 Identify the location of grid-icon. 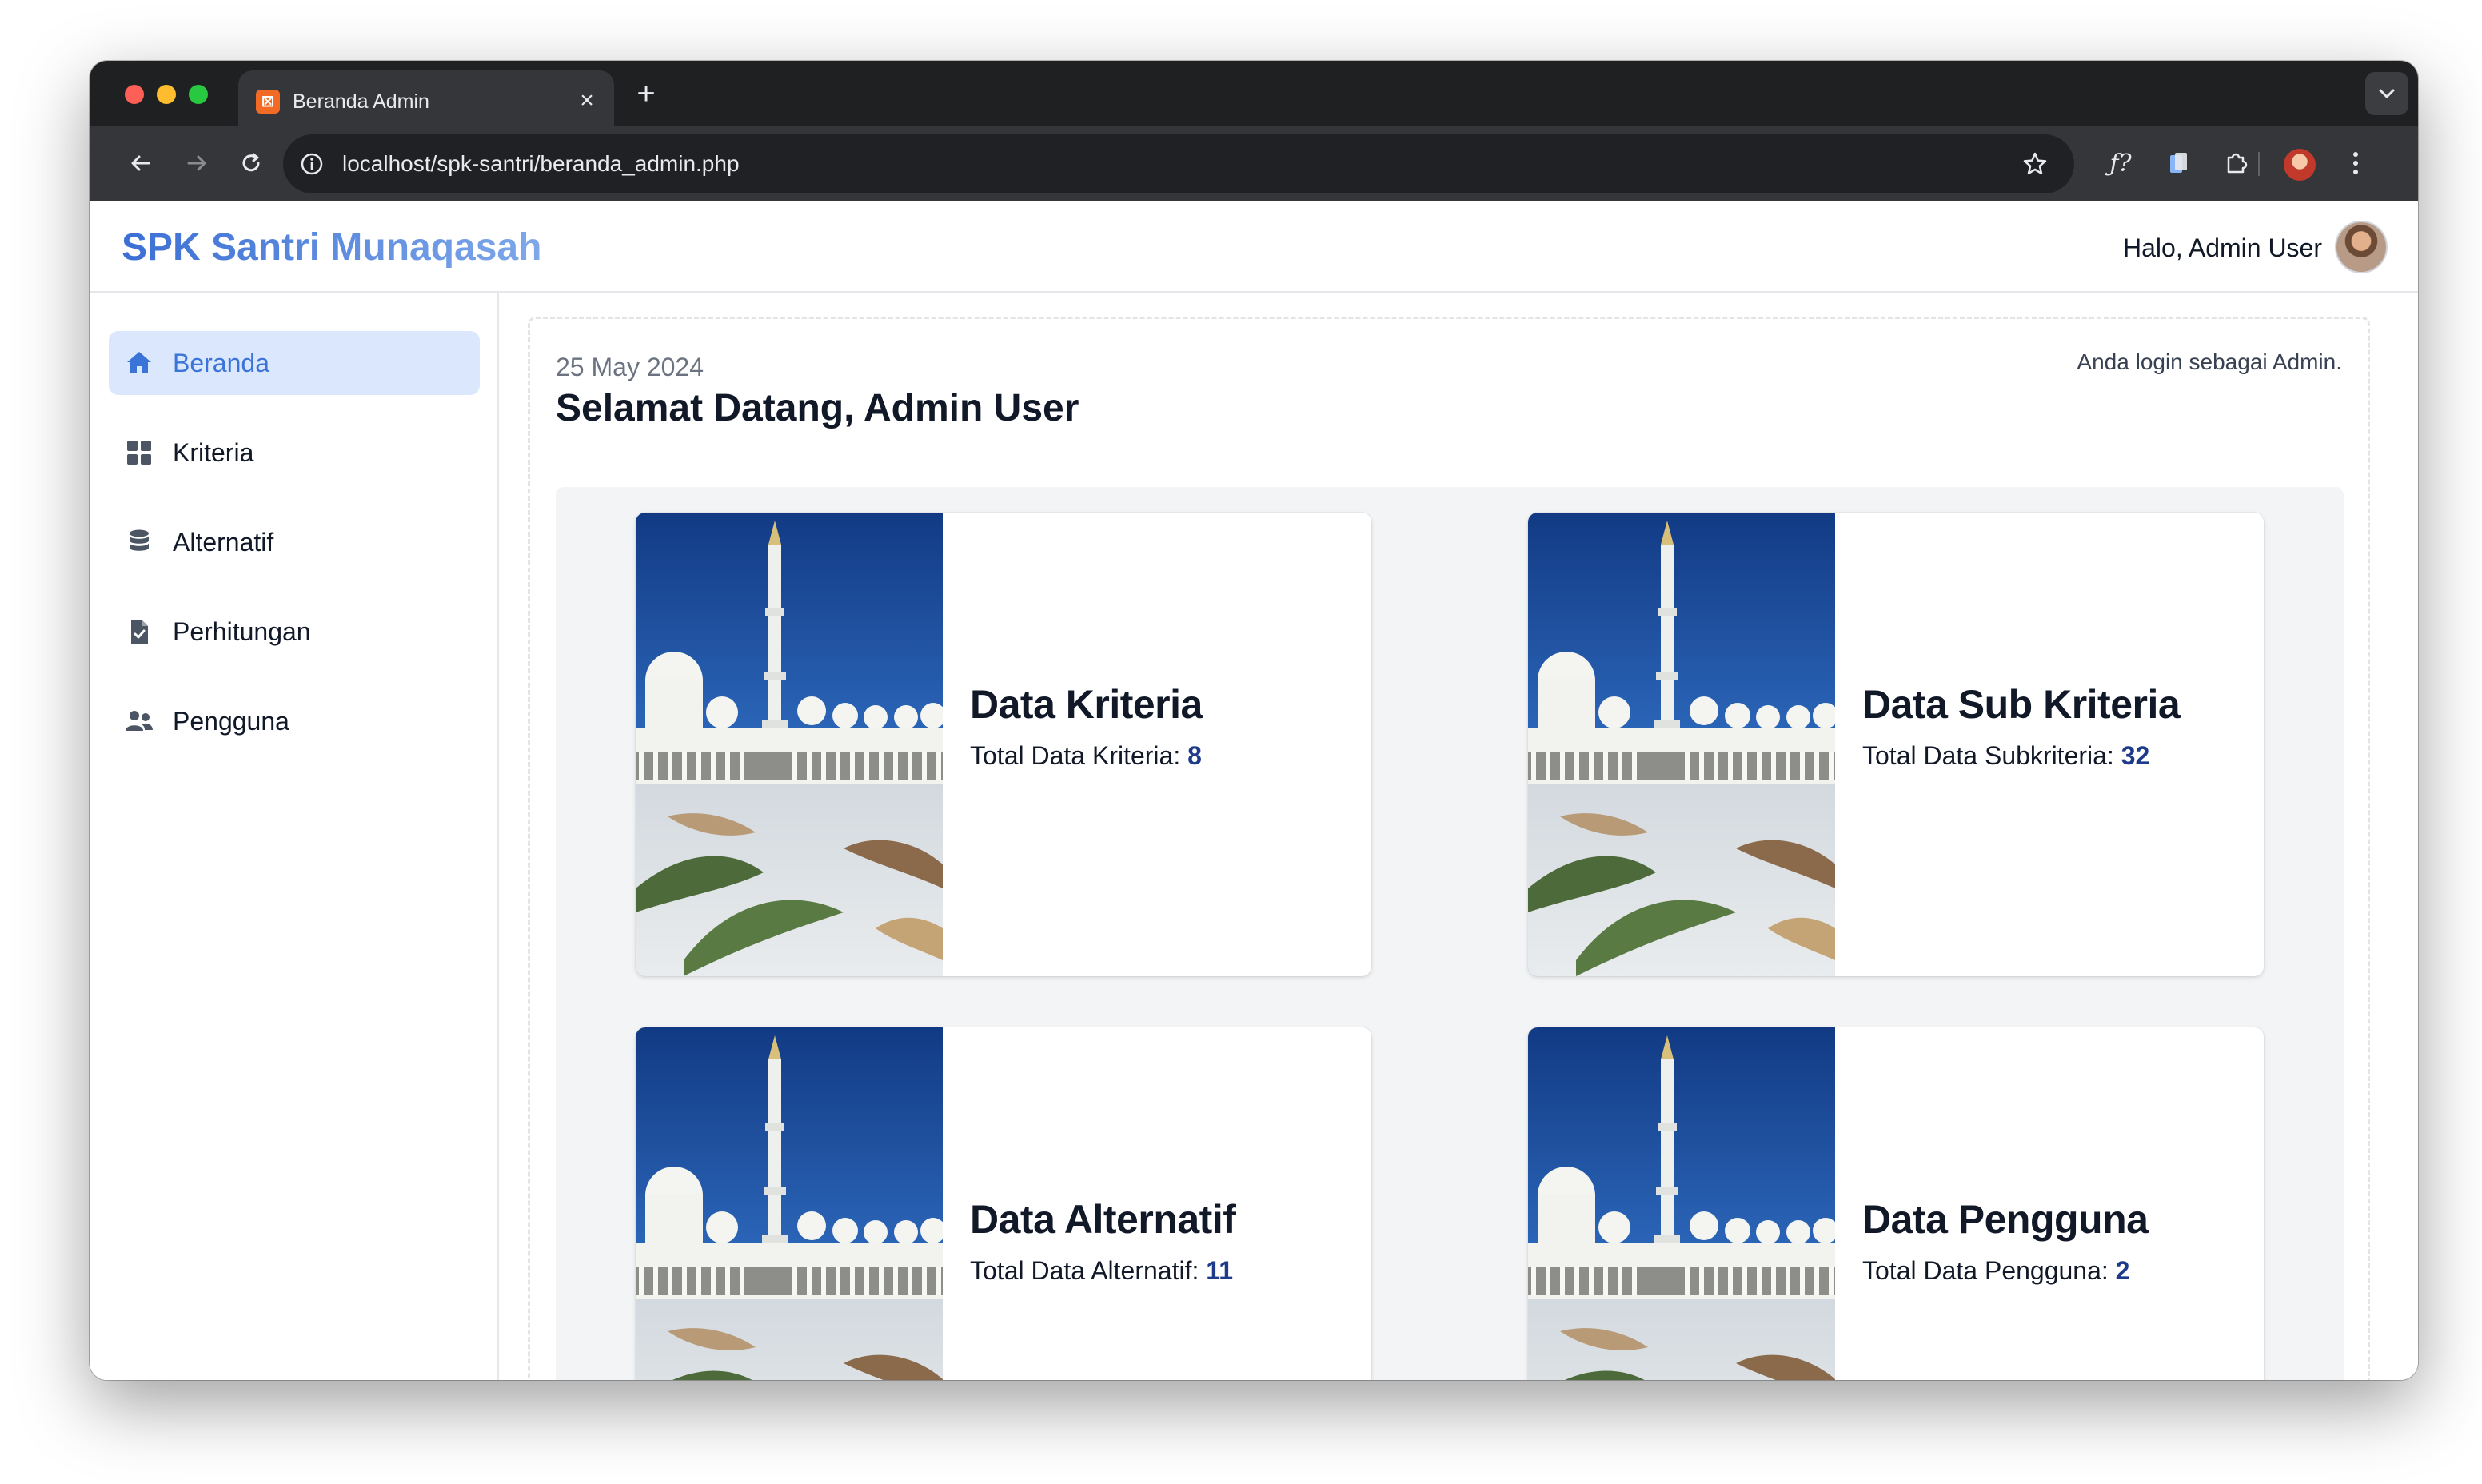
(139, 452).